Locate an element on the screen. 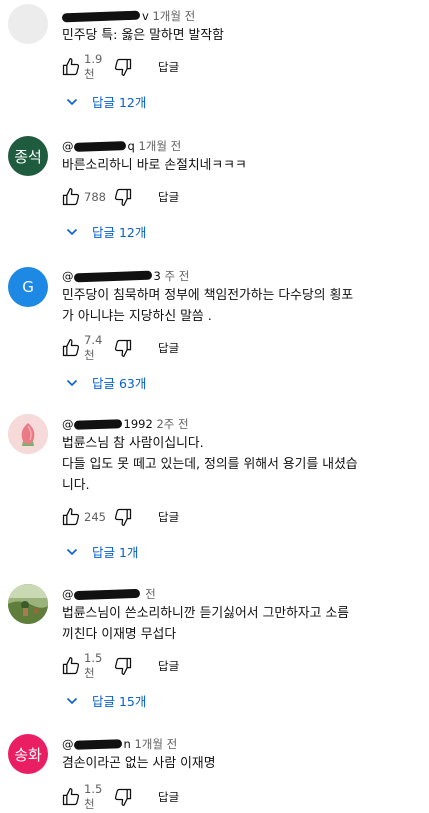  comment-header: @1992 2주 전 is located at coordinates (125, 424).